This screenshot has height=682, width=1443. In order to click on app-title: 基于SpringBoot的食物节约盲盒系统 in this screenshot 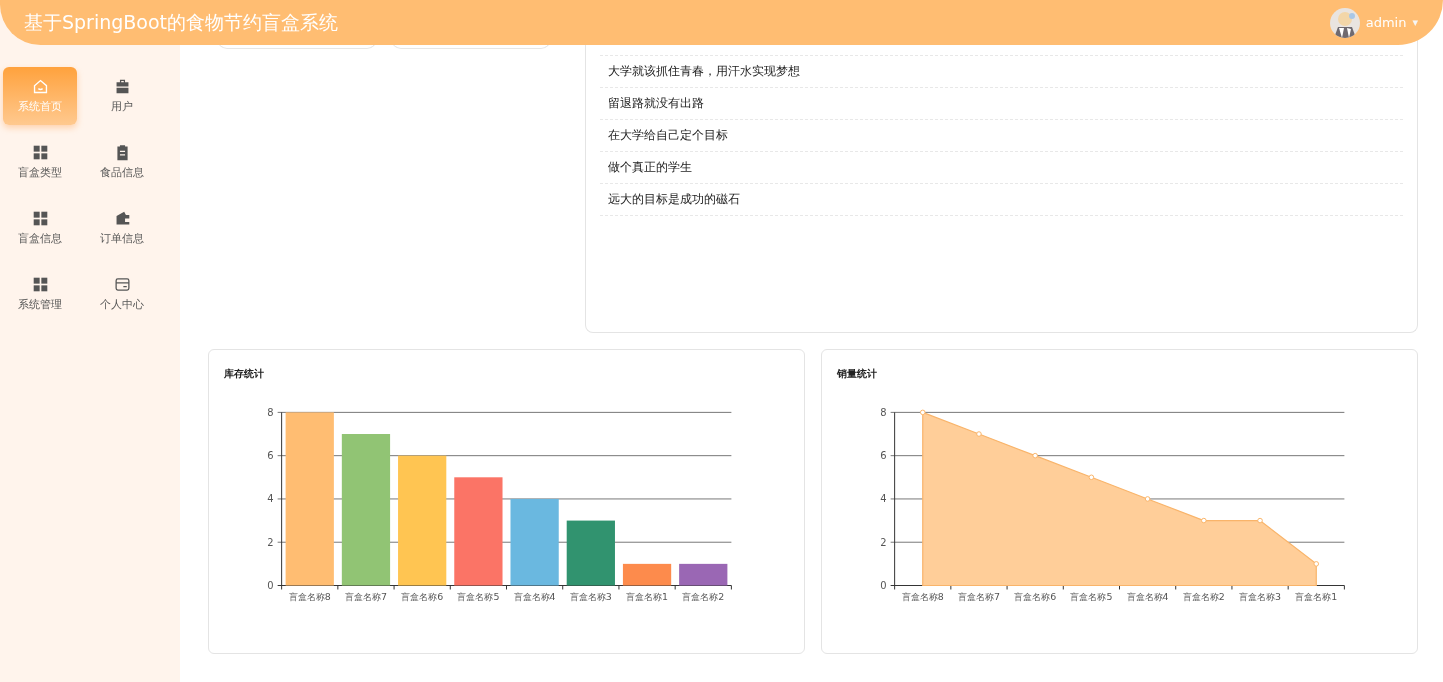, I will do `click(181, 22)`.